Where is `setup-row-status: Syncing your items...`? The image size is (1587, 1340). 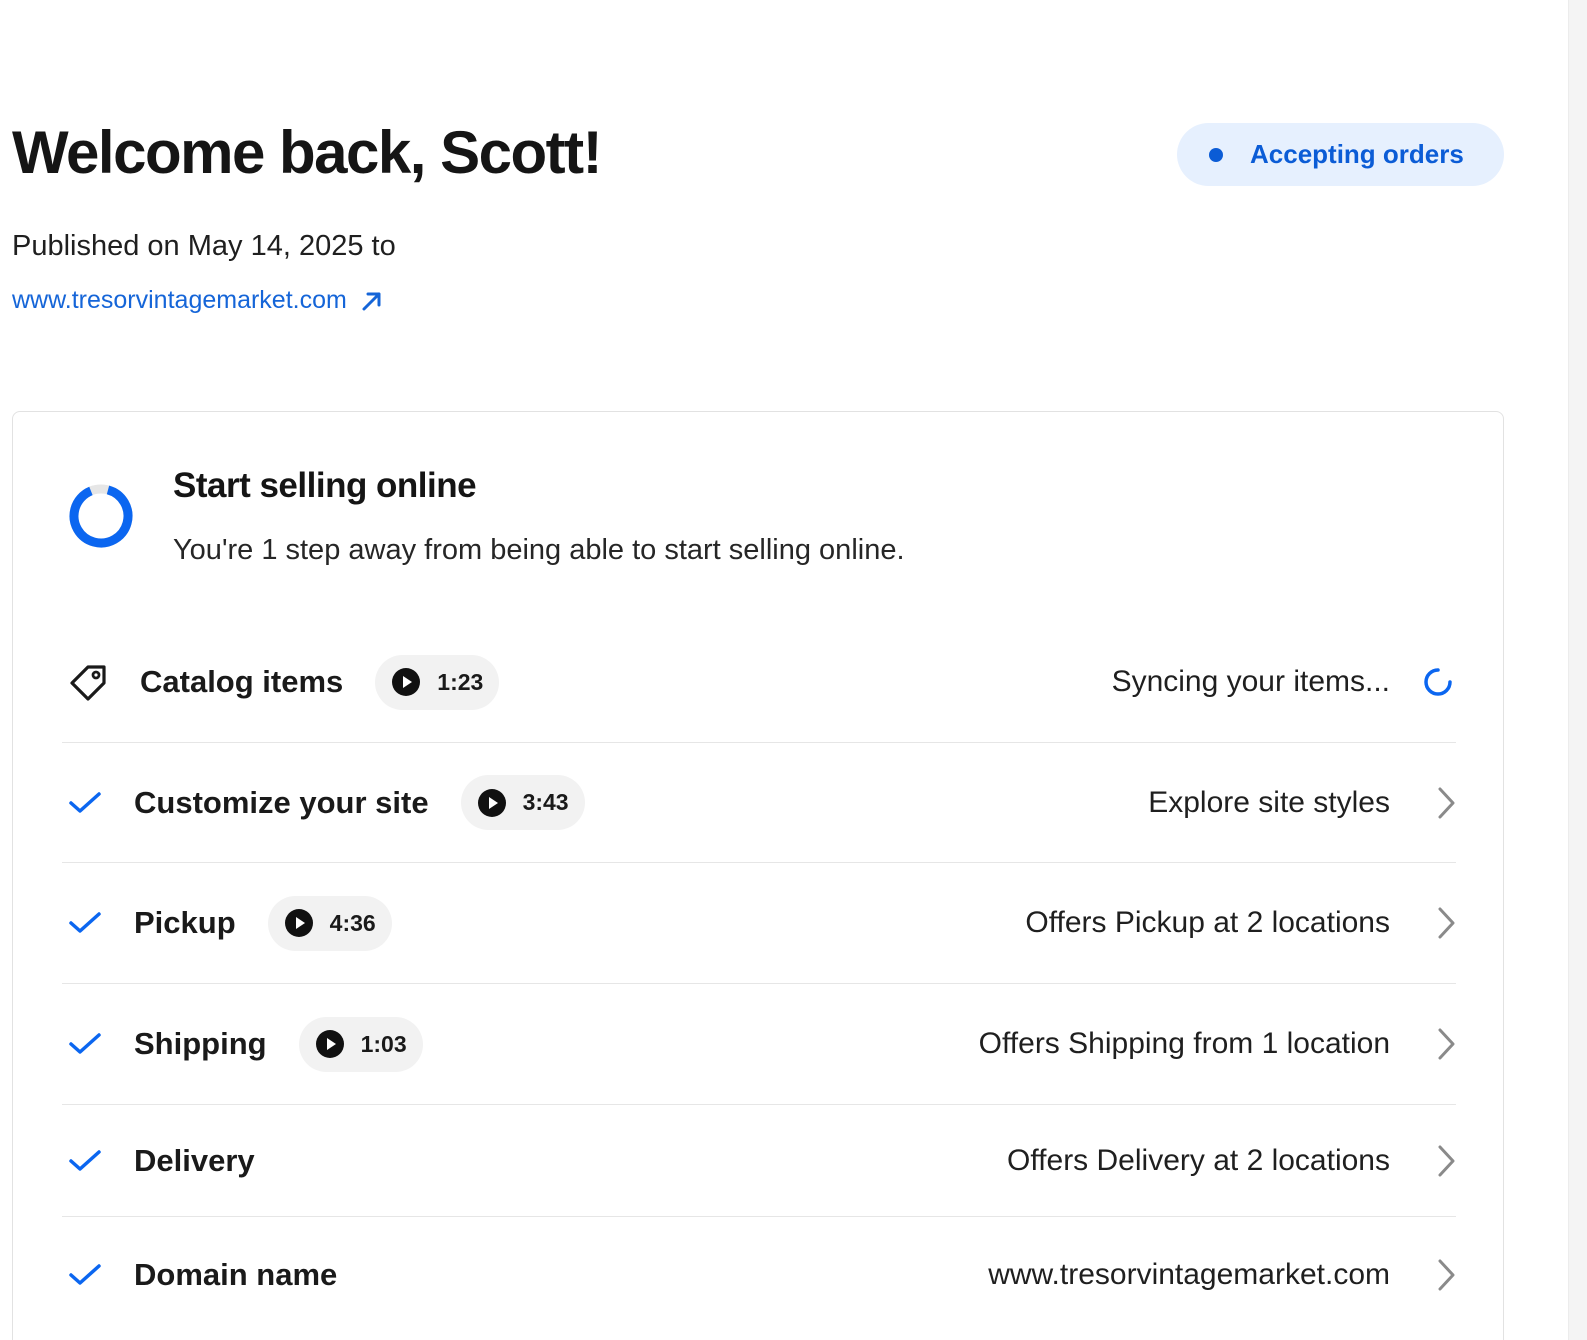
setup-row-status: Syncing your items... is located at coordinates (1250, 681).